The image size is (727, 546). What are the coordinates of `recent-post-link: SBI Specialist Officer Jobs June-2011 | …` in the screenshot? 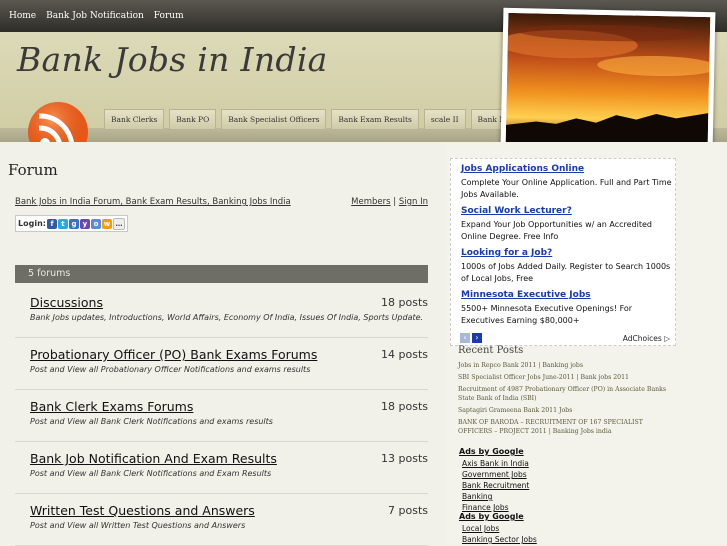 It's located at (565, 377).